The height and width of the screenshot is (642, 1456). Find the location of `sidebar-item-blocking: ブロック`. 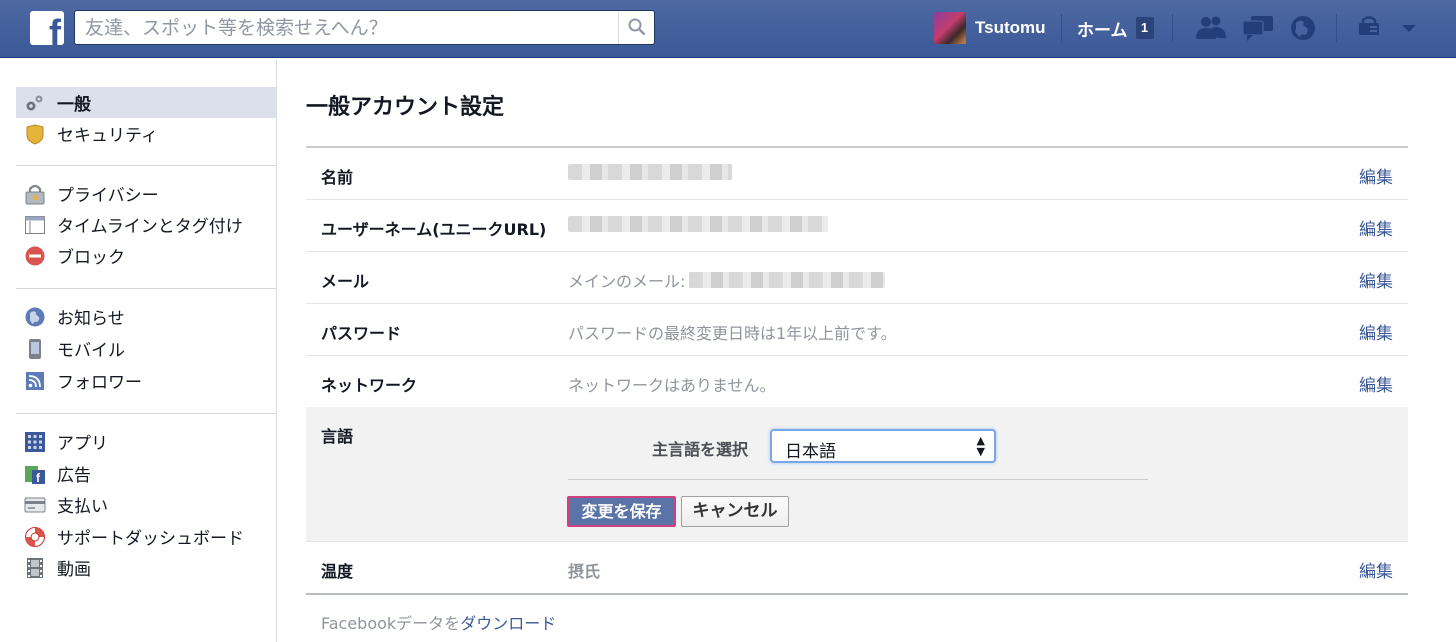

sidebar-item-blocking: ブロック is located at coordinates (146, 255).